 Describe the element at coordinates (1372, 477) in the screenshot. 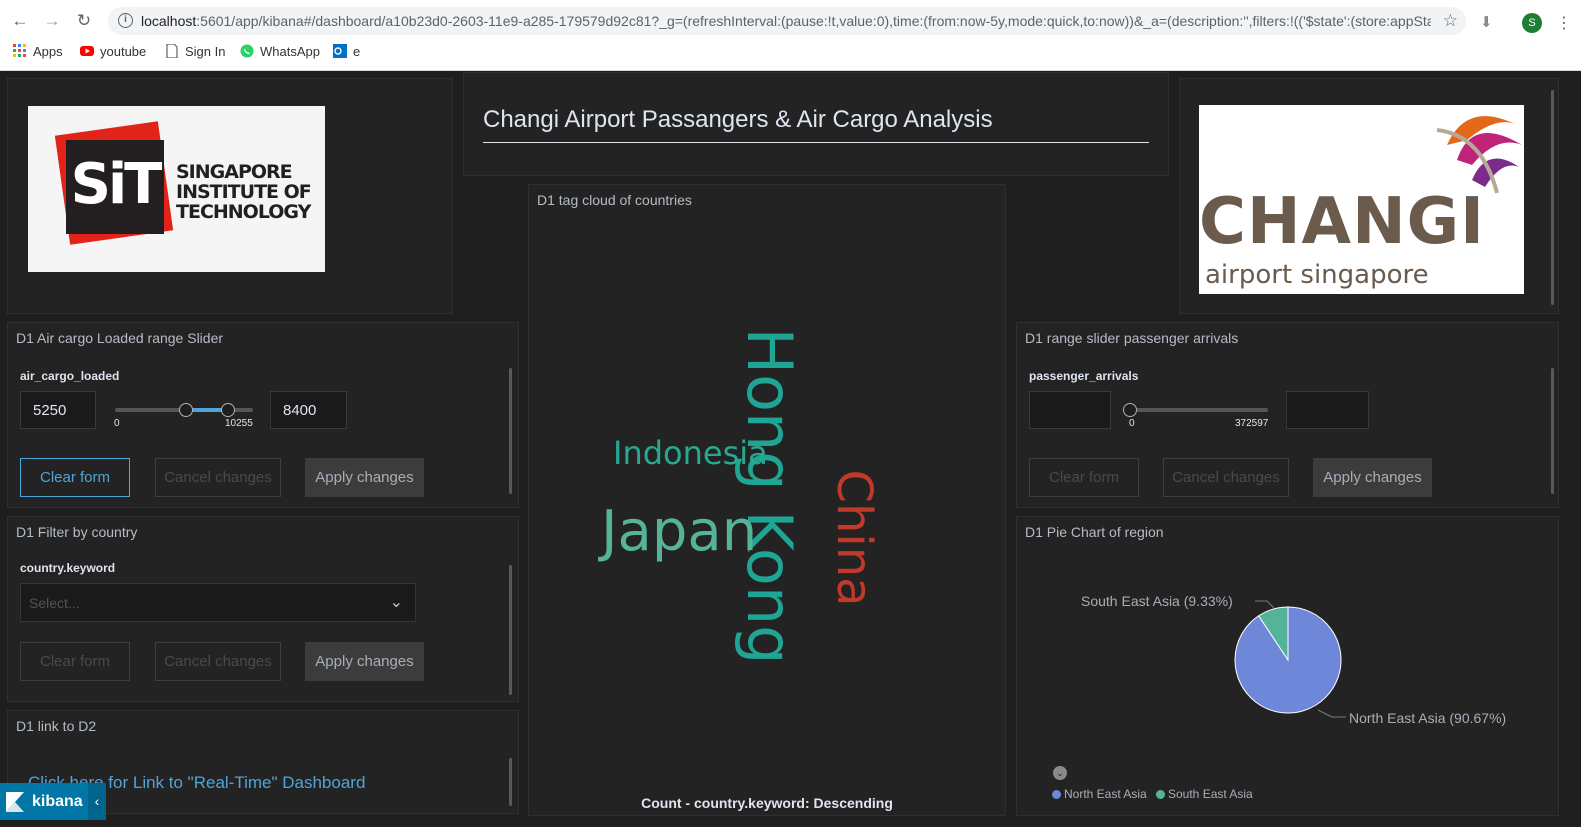

I see `arrivals-apply-changes-button: Apply changes` at that location.